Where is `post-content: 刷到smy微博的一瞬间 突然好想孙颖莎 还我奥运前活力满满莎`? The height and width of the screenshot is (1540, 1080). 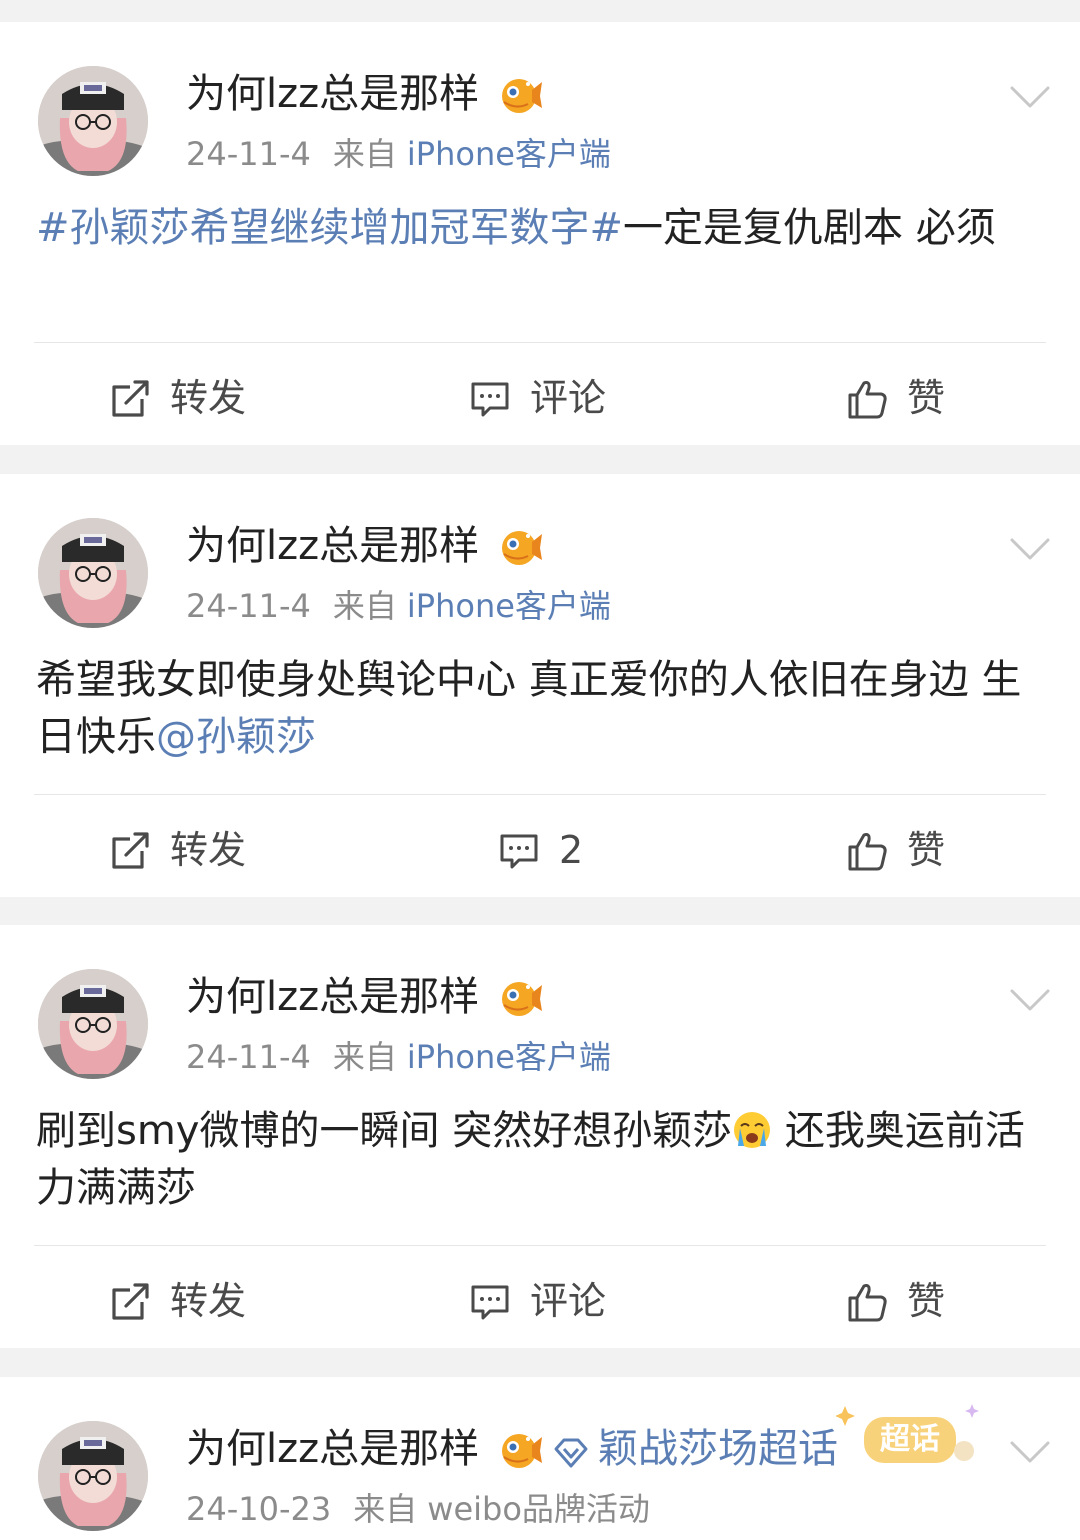 post-content: 刷到smy微博的一瞬间 突然好想孙颖莎 还我奥运前活力满满莎 is located at coordinates (538, 1160).